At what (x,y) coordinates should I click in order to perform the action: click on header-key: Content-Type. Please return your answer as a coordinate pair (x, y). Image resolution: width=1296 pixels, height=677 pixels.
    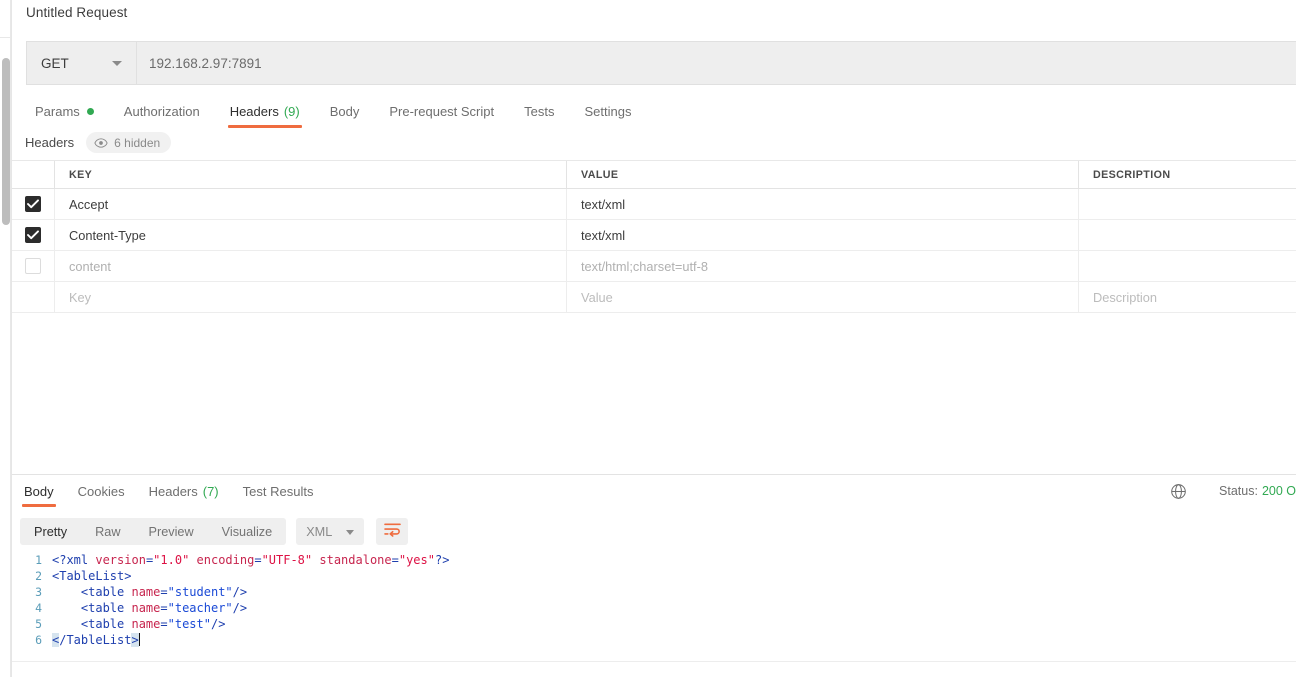
    Looking at the image, I should click on (310, 235).